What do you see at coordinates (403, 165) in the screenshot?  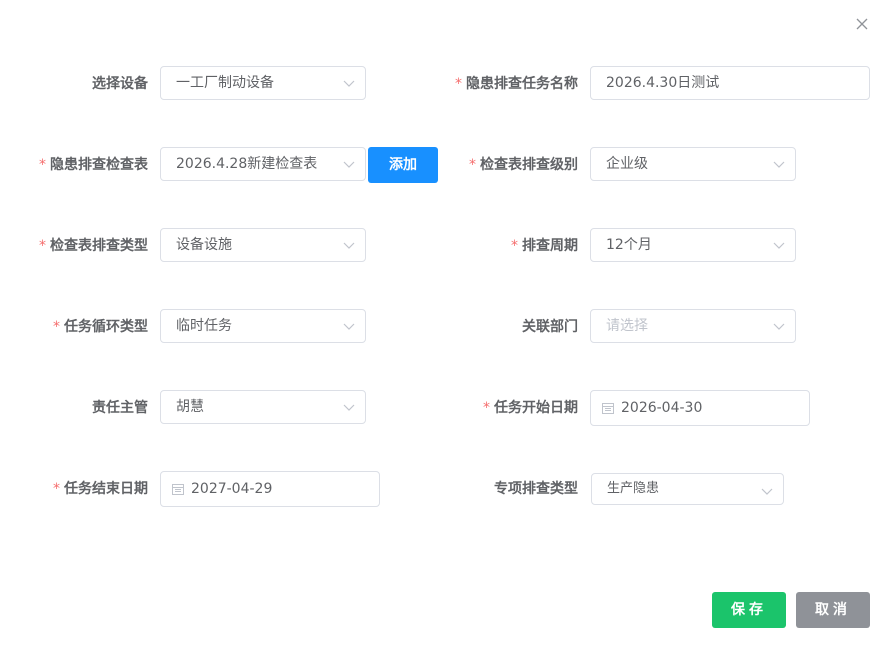 I see `add-checklist-button: 添加` at bounding box center [403, 165].